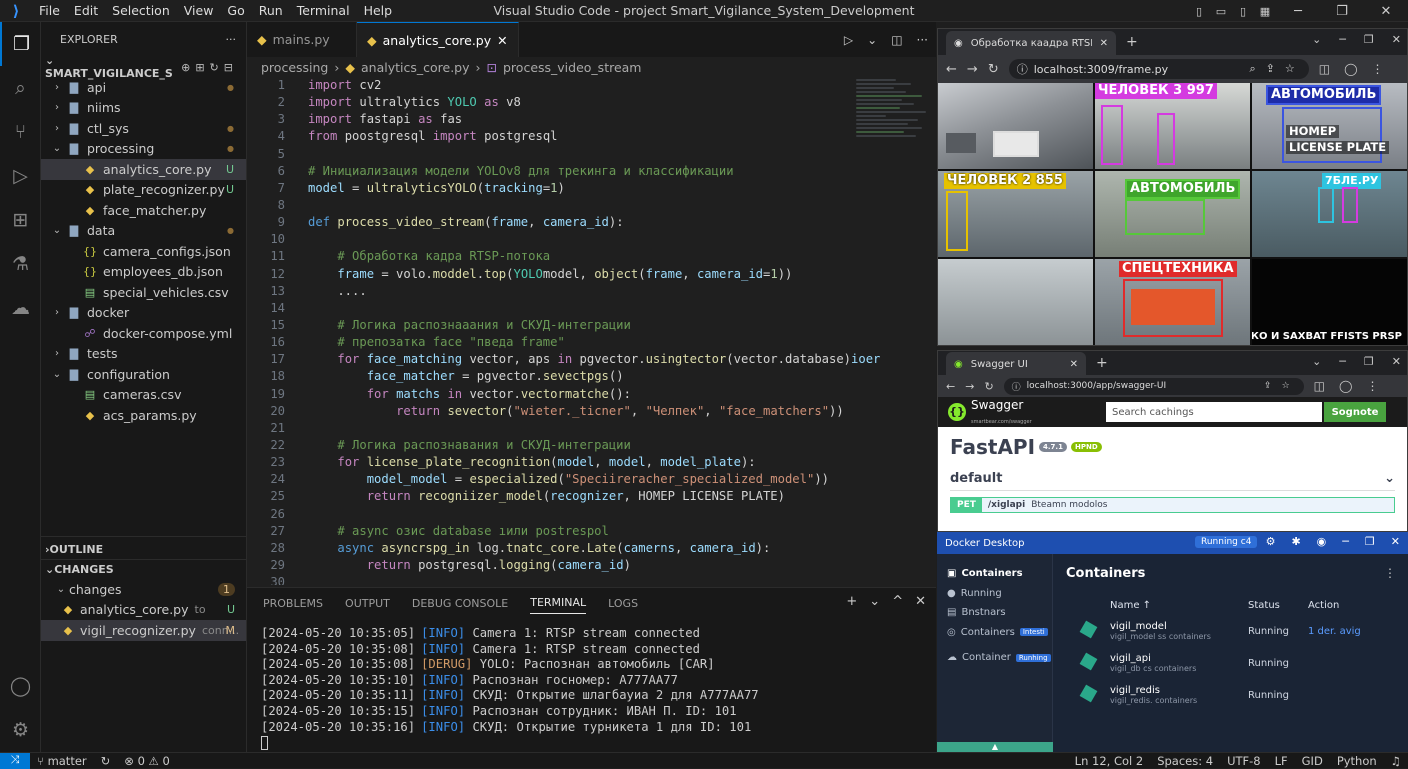 Image resolution: width=1408 pixels, height=769 pixels. Describe the element at coordinates (990, 412) in the screenshot. I see `swagger-logo: {} Swagger smartbear.com/swagger` at that location.